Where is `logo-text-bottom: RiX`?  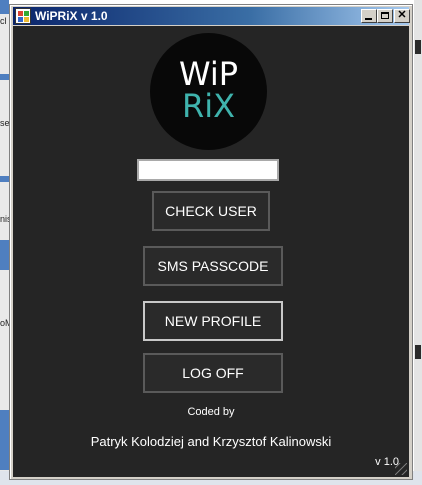
logo-text-bottom: RiX is located at coordinates (208, 106).